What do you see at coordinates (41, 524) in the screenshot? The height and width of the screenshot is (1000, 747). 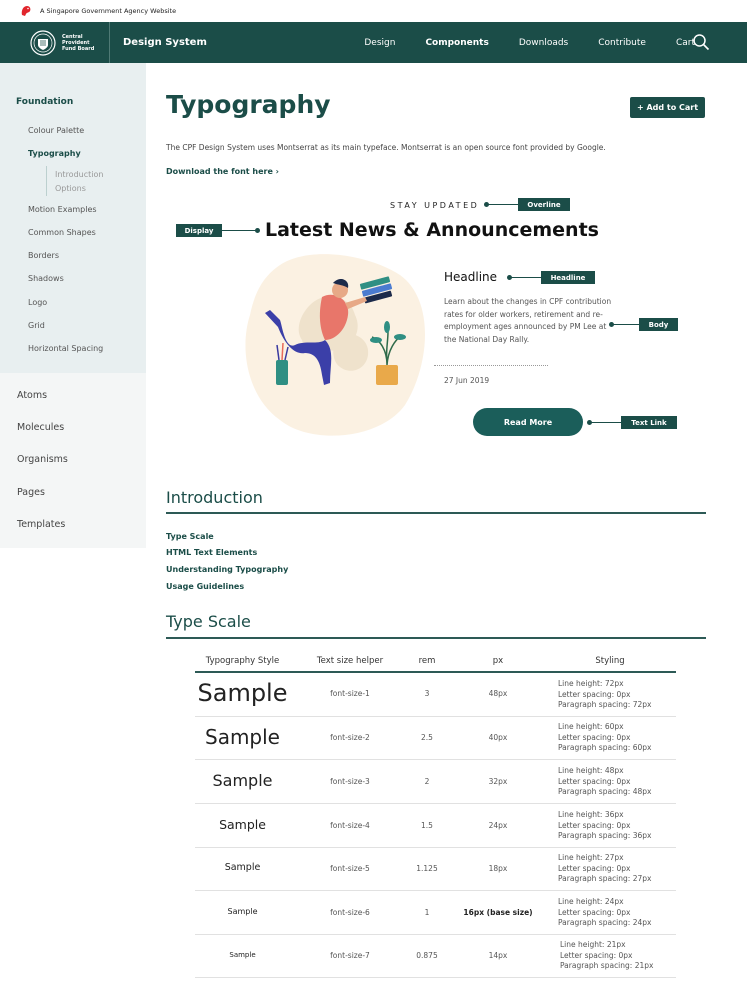 I see `sidebar-item-templates: Templates` at bounding box center [41, 524].